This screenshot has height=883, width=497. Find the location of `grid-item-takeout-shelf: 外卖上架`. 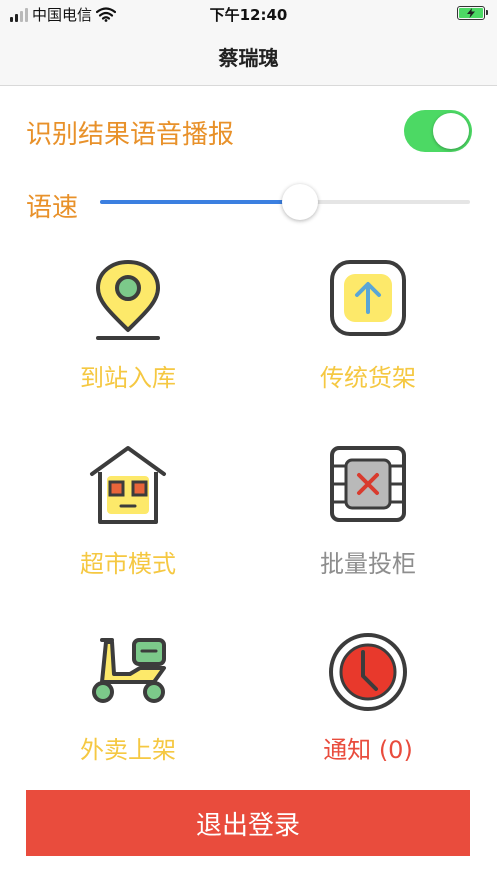

grid-item-takeout-shelf: 外卖上架 is located at coordinates (128, 705).